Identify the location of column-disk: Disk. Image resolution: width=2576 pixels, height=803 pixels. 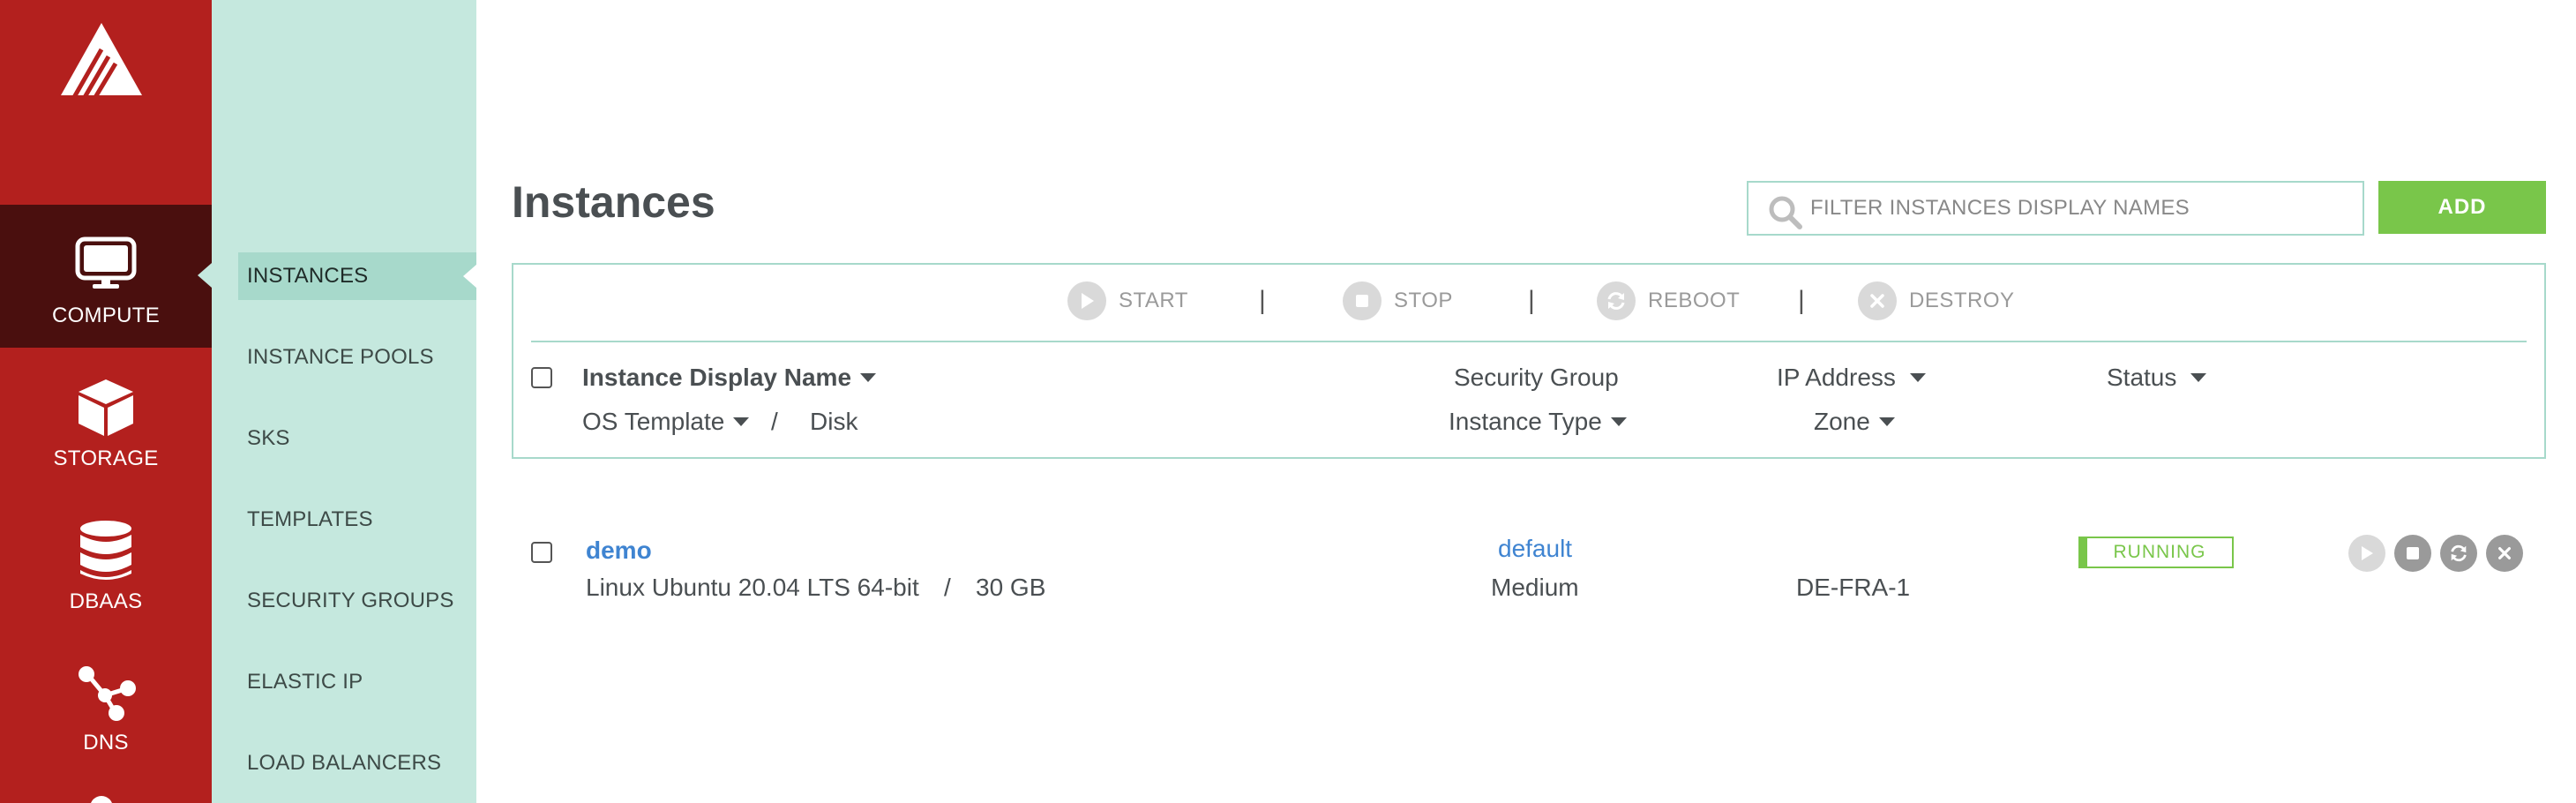
(834, 422).